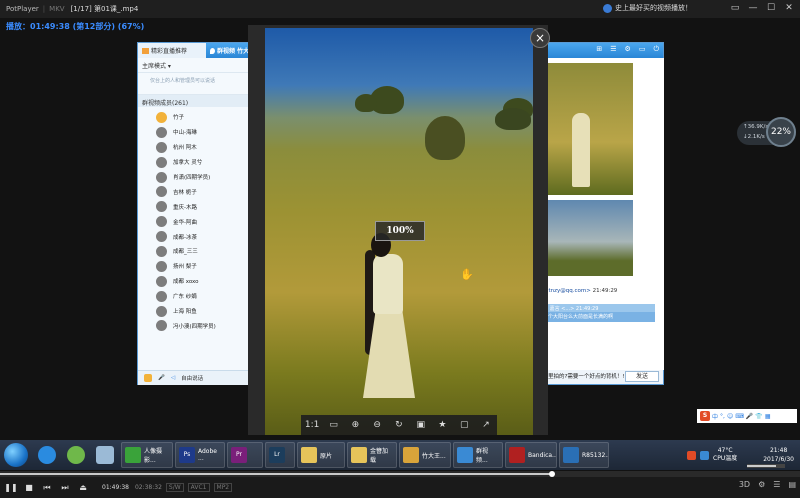  What do you see at coordinates (735, 8) in the screenshot?
I see `pin-icon: ▭` at bounding box center [735, 8].